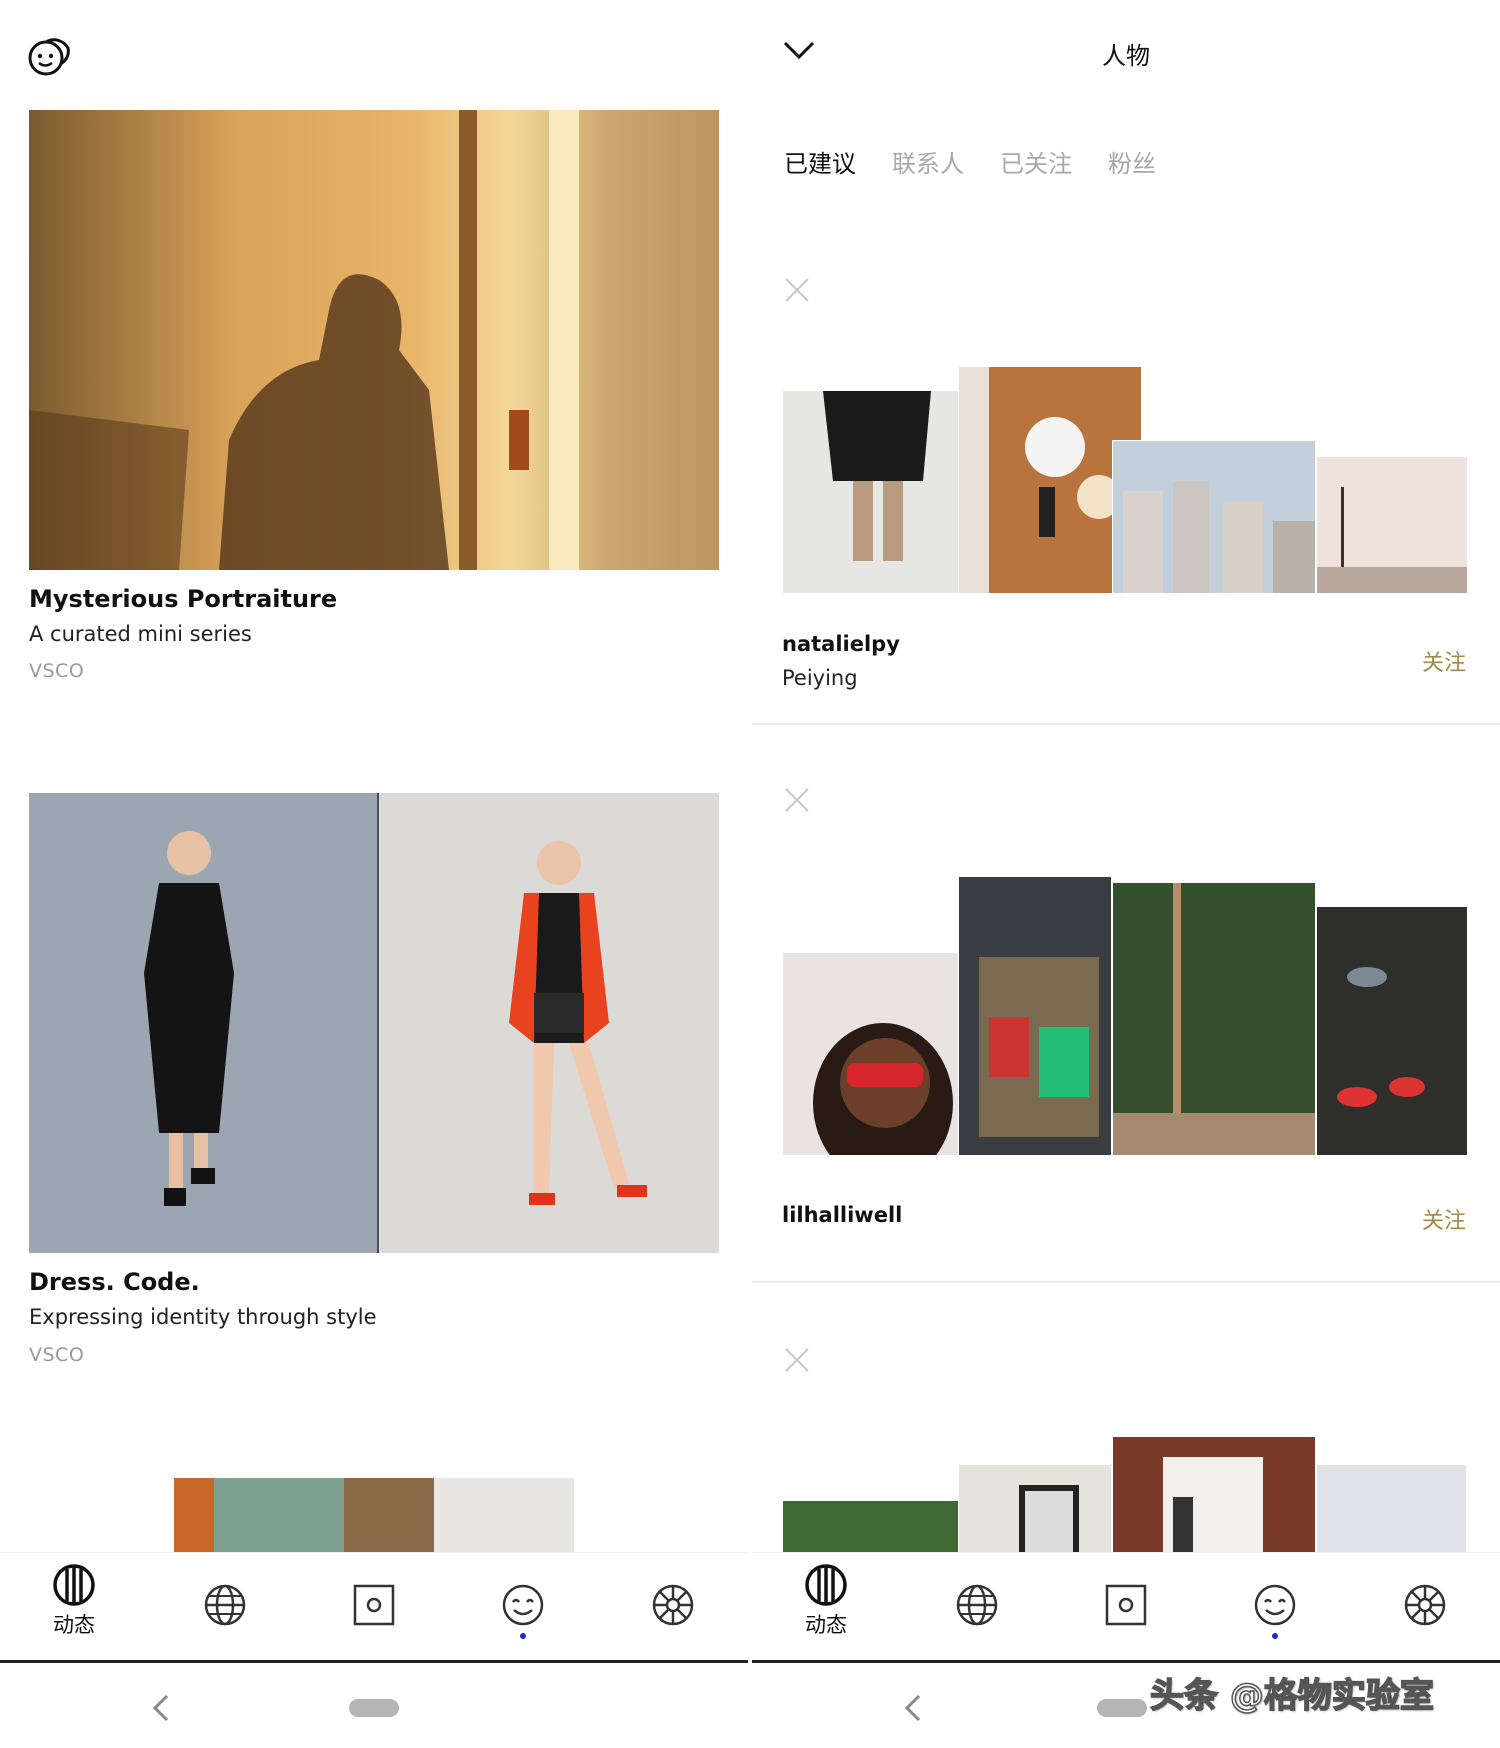 The height and width of the screenshot is (1748, 1500). Describe the element at coordinates (842, 1215) in the screenshot. I see `username: lilhalliwell` at that location.